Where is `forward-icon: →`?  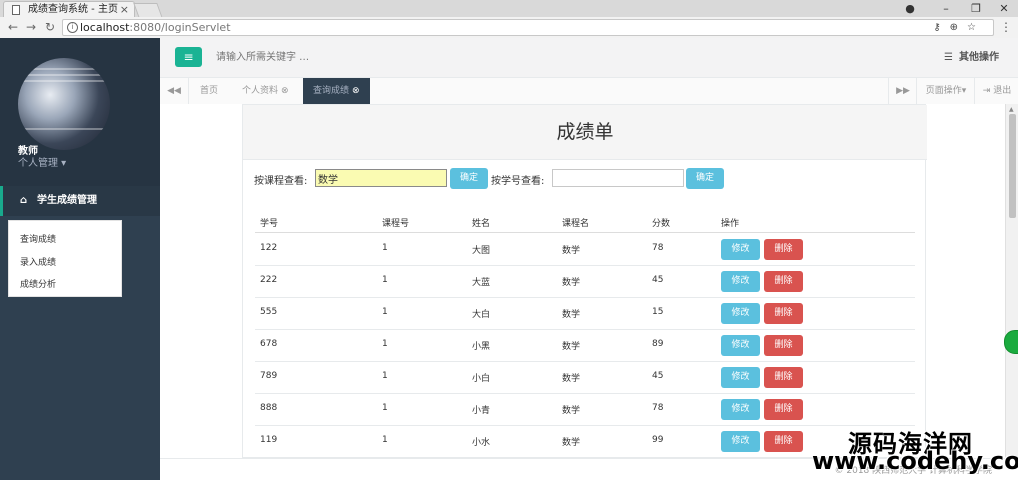 forward-icon: → is located at coordinates (31, 27).